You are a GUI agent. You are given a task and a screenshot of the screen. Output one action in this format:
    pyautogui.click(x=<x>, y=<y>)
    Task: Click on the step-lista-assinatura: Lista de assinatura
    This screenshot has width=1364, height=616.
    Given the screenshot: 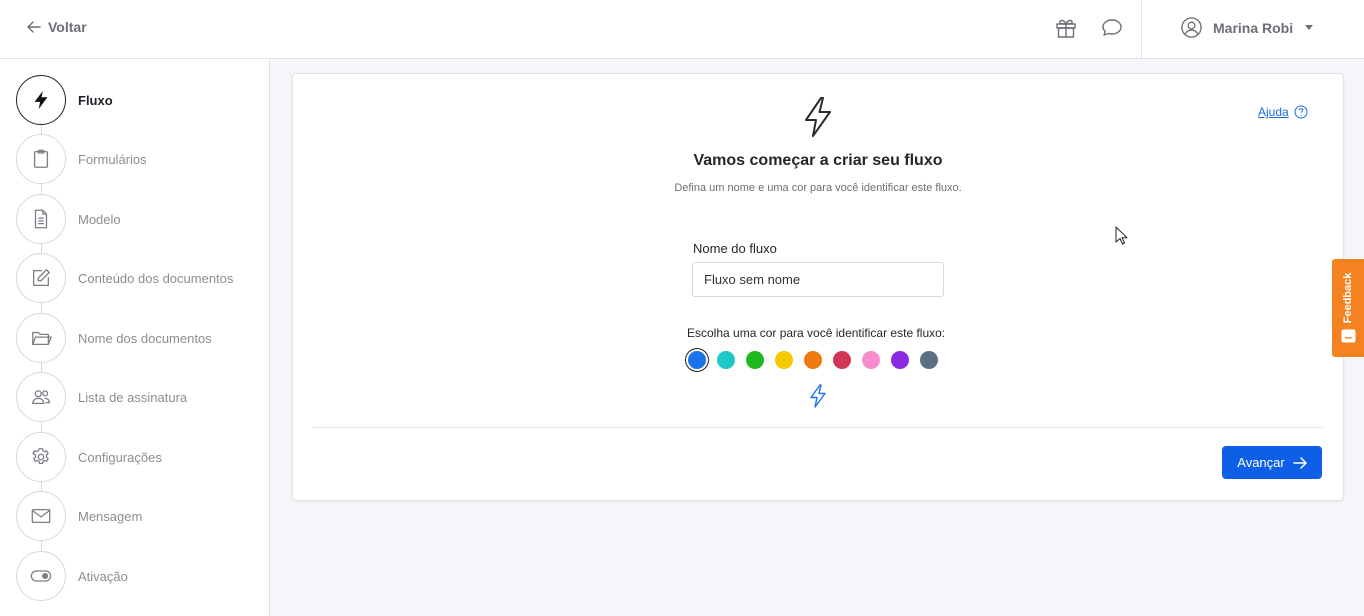 What is the action you would take?
    pyautogui.click(x=101, y=397)
    